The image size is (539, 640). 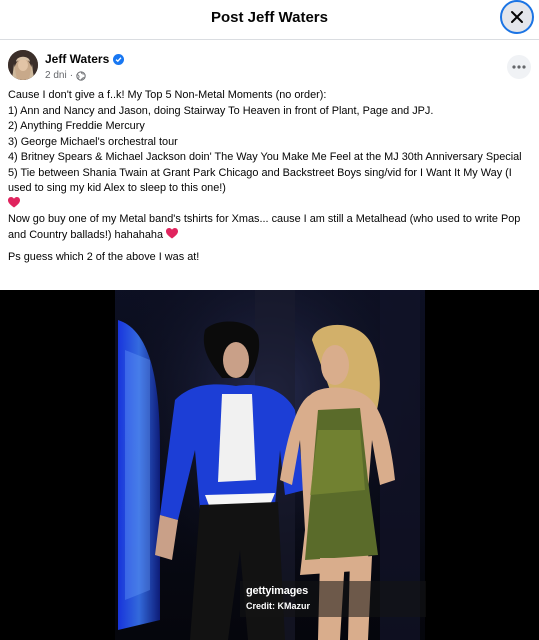 I want to click on more-options-button, so click(x=519, y=67).